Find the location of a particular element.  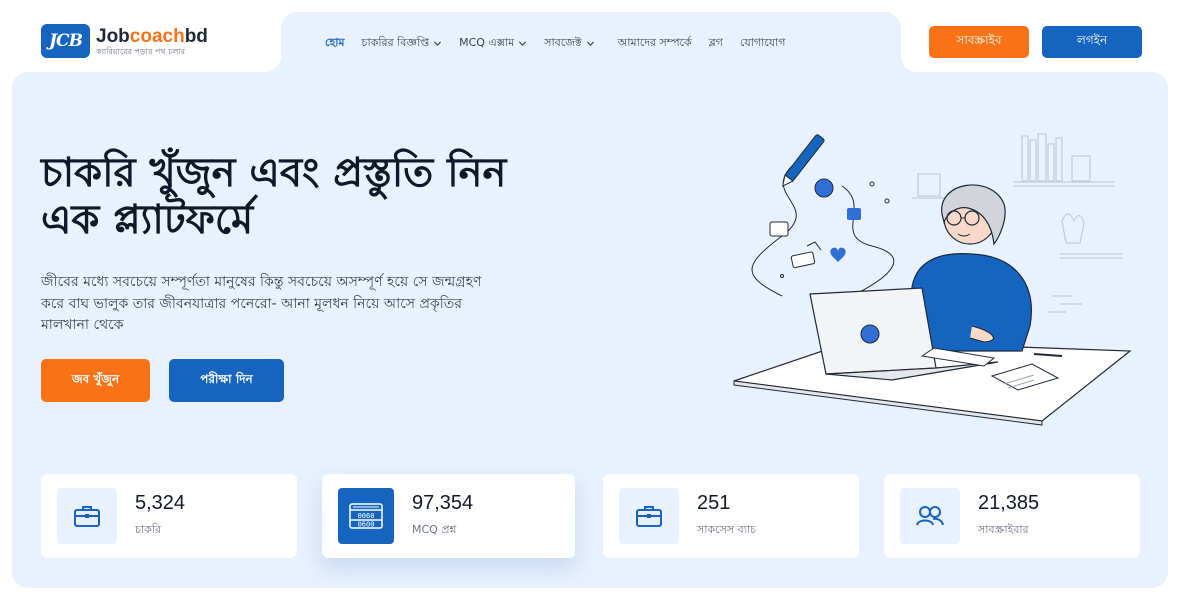

svg-text: 0600 is located at coordinates (366, 525).